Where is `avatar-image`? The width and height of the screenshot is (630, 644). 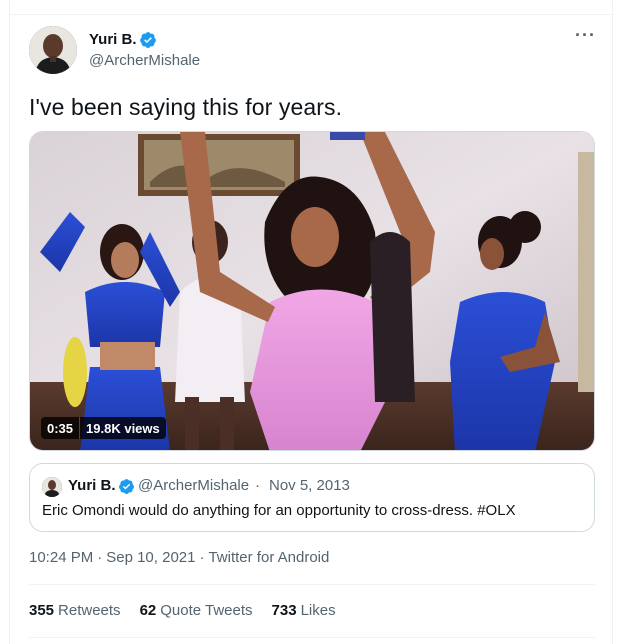 avatar-image is located at coordinates (53, 50).